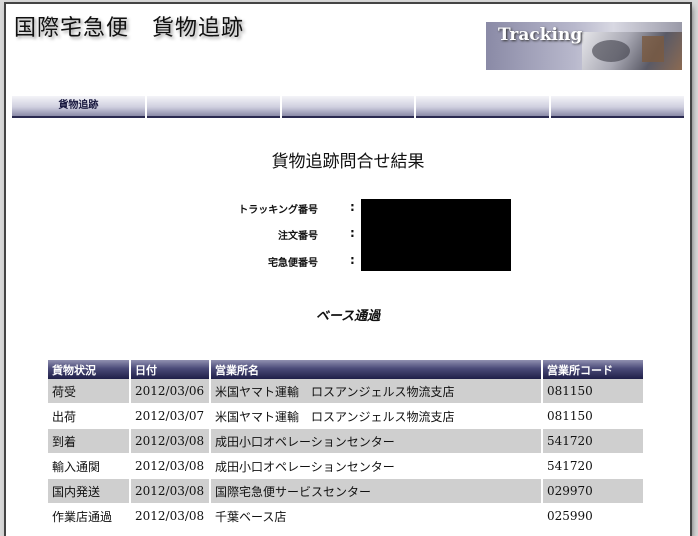 This screenshot has width=698, height=536. Describe the element at coordinates (593, 516) in the screenshot. I see `office-code-cell: 025990` at that location.